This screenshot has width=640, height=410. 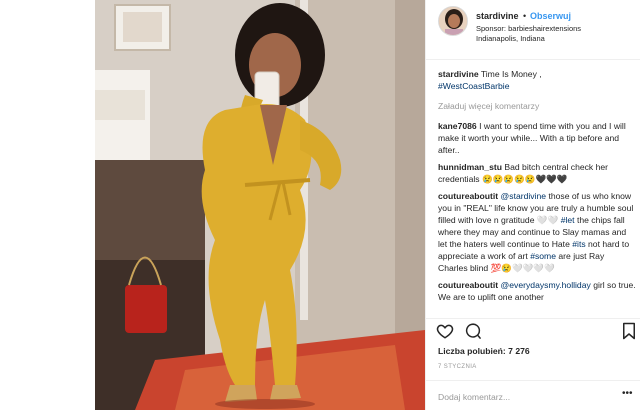 What do you see at coordinates (627, 393) in the screenshot?
I see `more-options-icon: •••` at bounding box center [627, 393].